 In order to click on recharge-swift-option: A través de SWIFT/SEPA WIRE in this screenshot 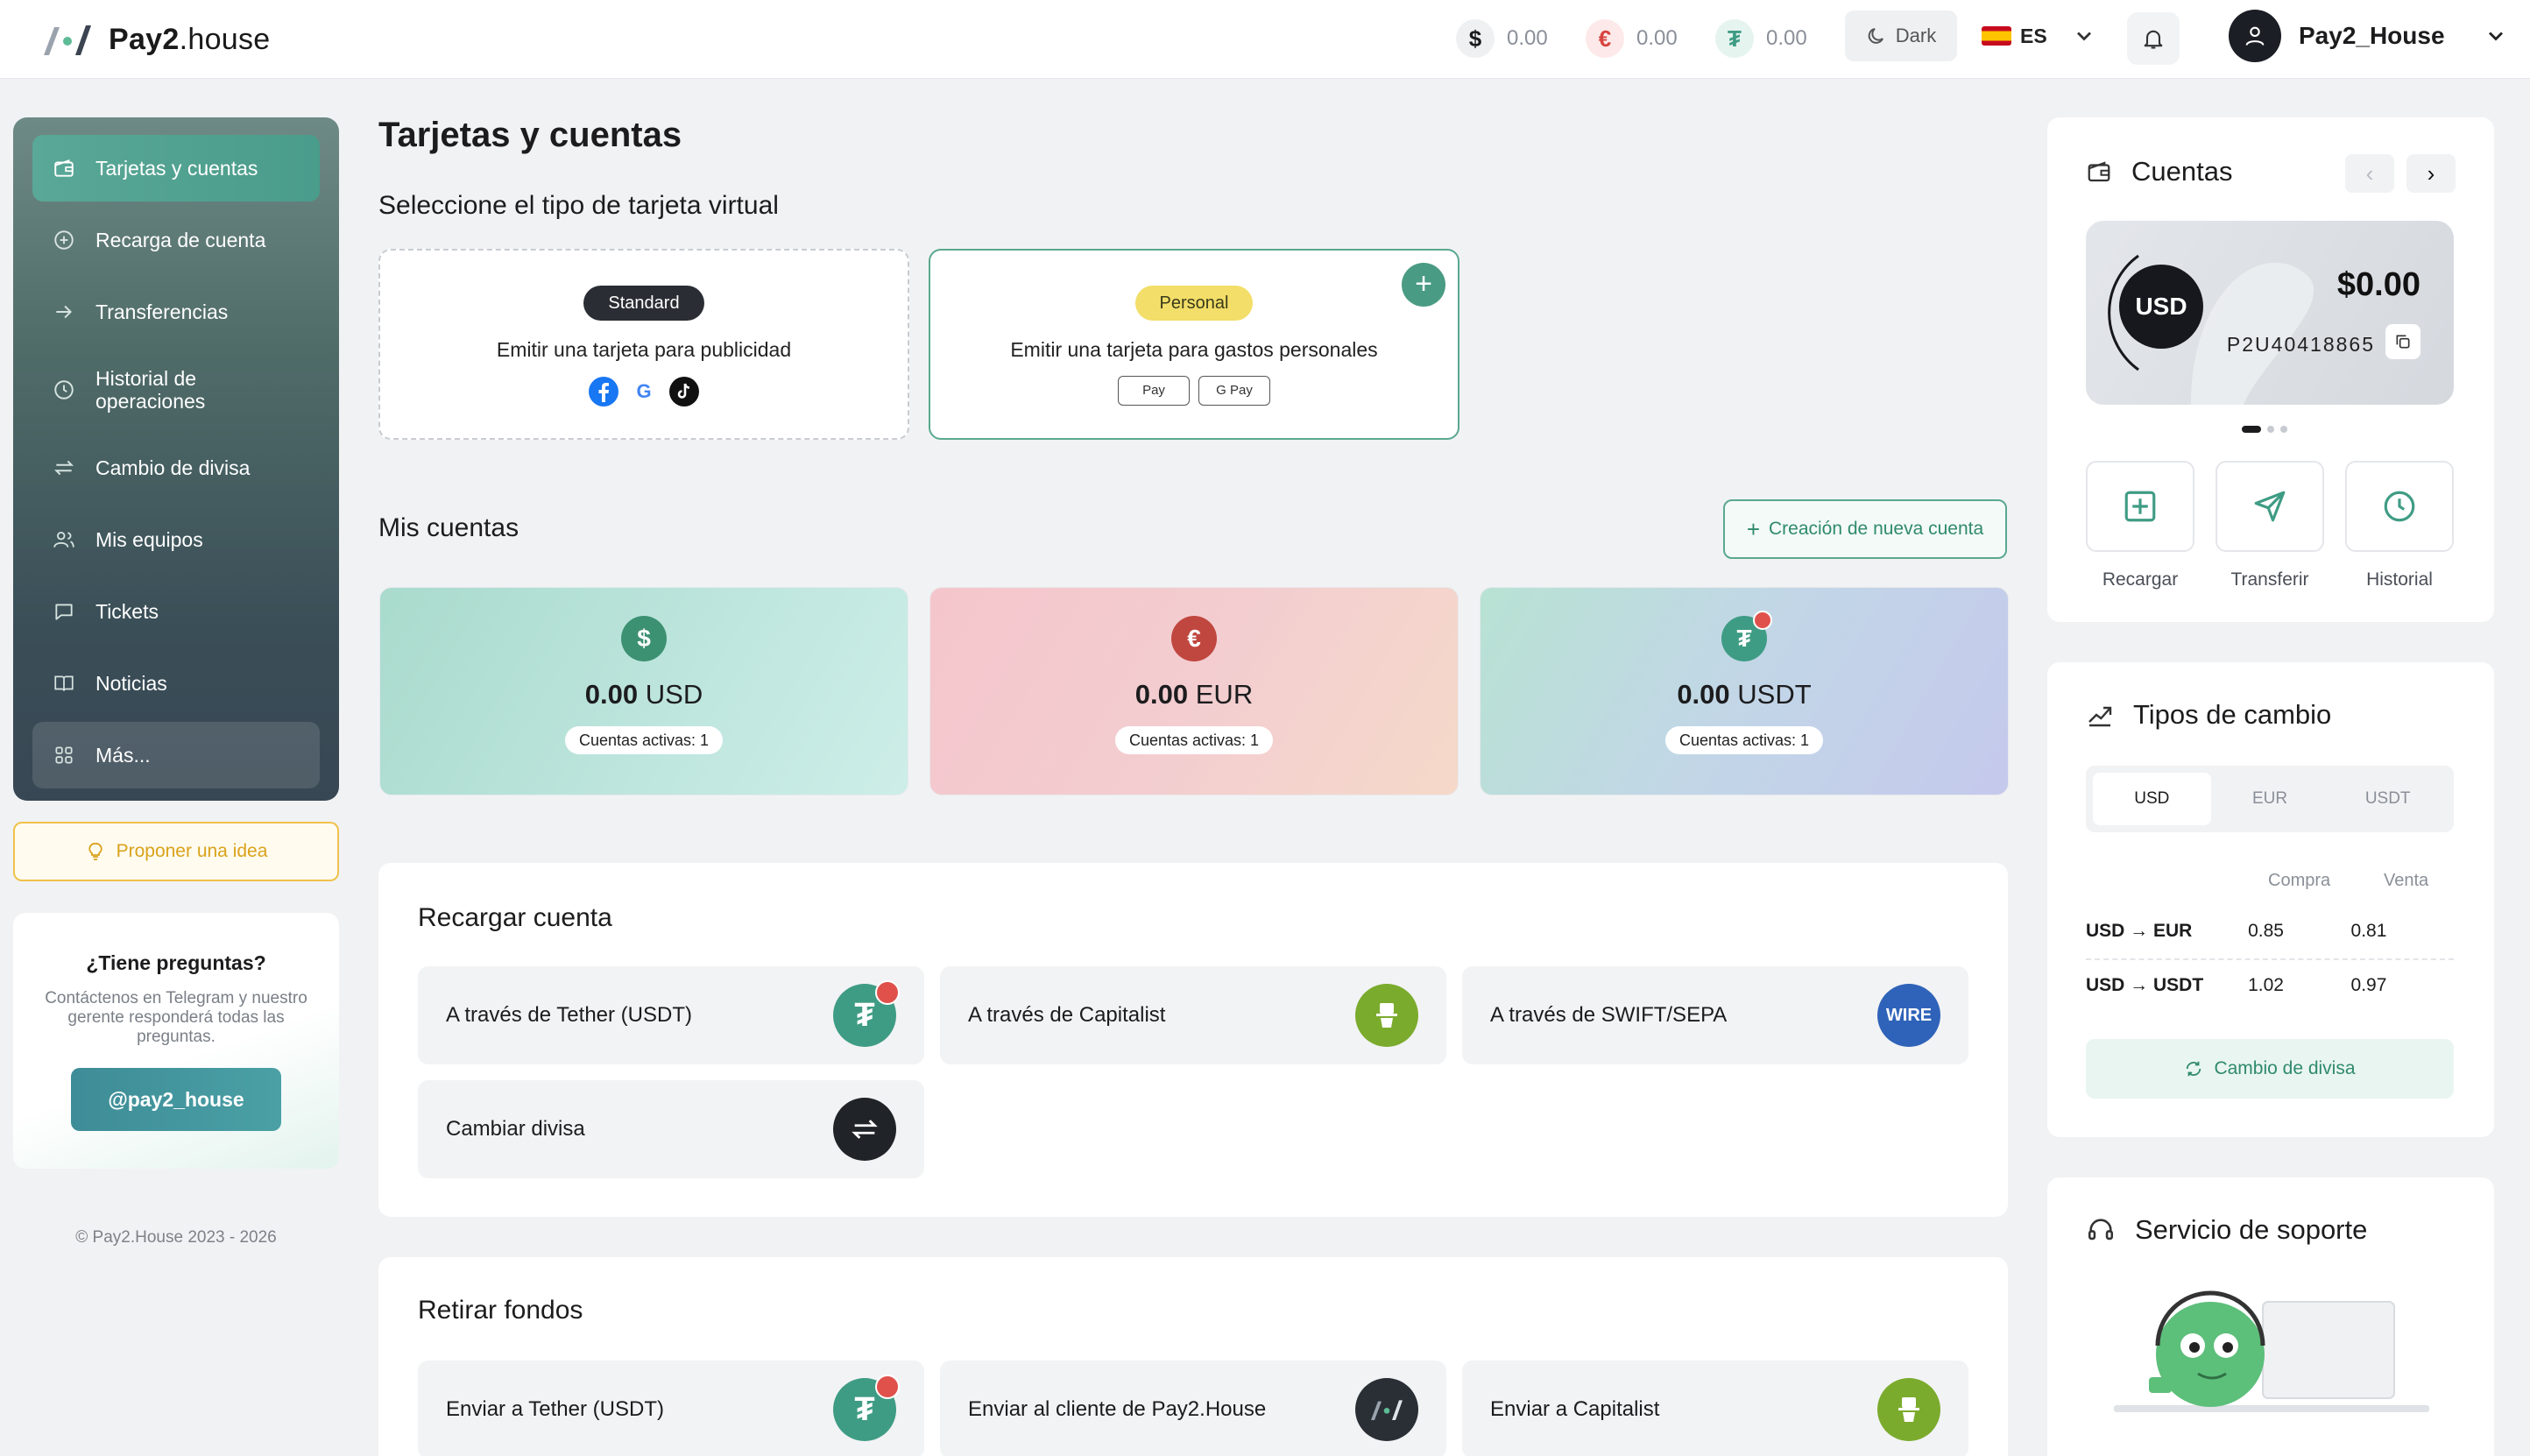, I will do `click(1715, 1015)`.